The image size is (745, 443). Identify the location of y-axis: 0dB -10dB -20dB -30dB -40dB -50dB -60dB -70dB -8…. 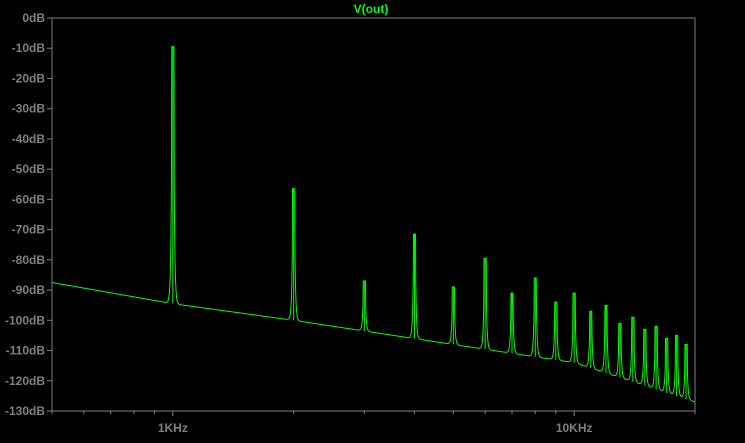
(28, 214).